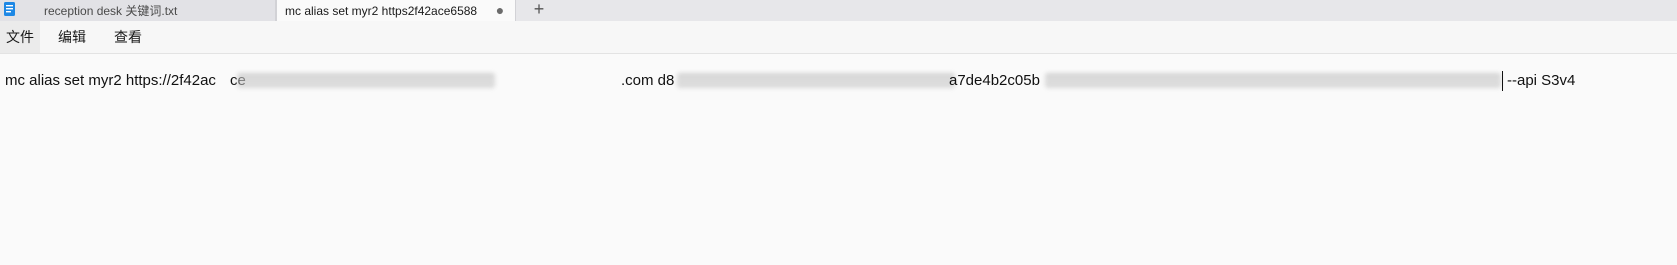  I want to click on menu-bar: 文件 编辑 查看, so click(838, 37).